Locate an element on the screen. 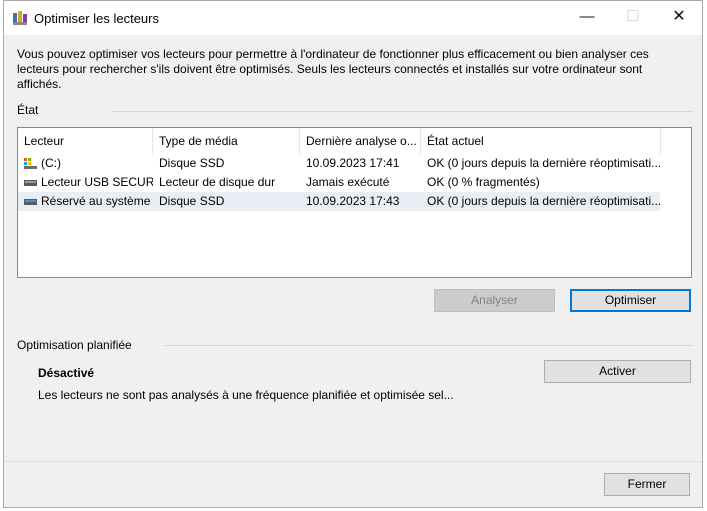  usb-drive-icon is located at coordinates (30, 183).